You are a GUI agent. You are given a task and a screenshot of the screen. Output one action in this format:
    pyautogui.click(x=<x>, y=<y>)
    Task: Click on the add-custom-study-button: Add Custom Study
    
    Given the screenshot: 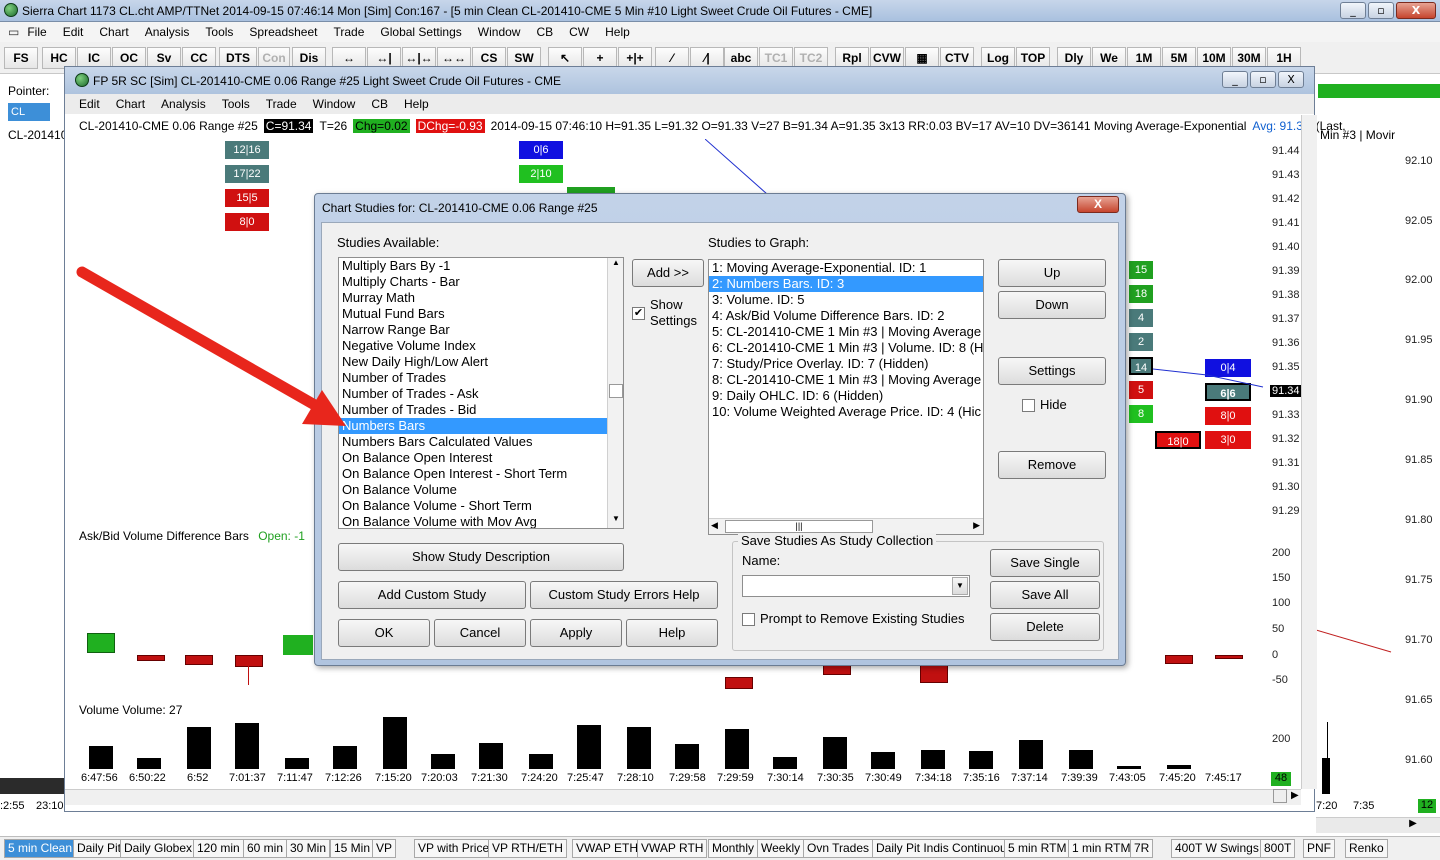 What is the action you would take?
    pyautogui.click(x=432, y=595)
    